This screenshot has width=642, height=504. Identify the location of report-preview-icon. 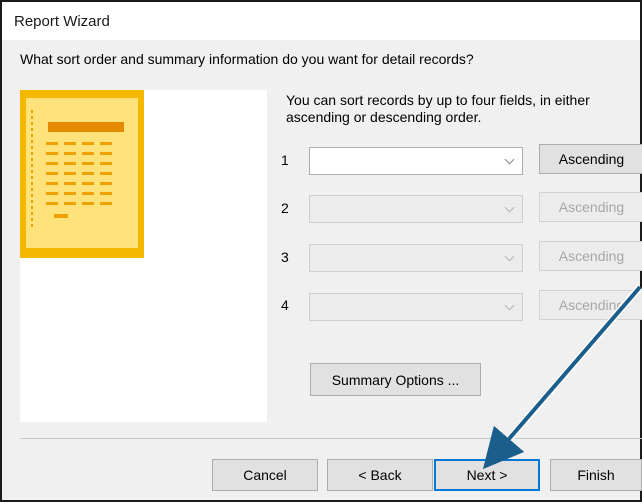
(82, 174).